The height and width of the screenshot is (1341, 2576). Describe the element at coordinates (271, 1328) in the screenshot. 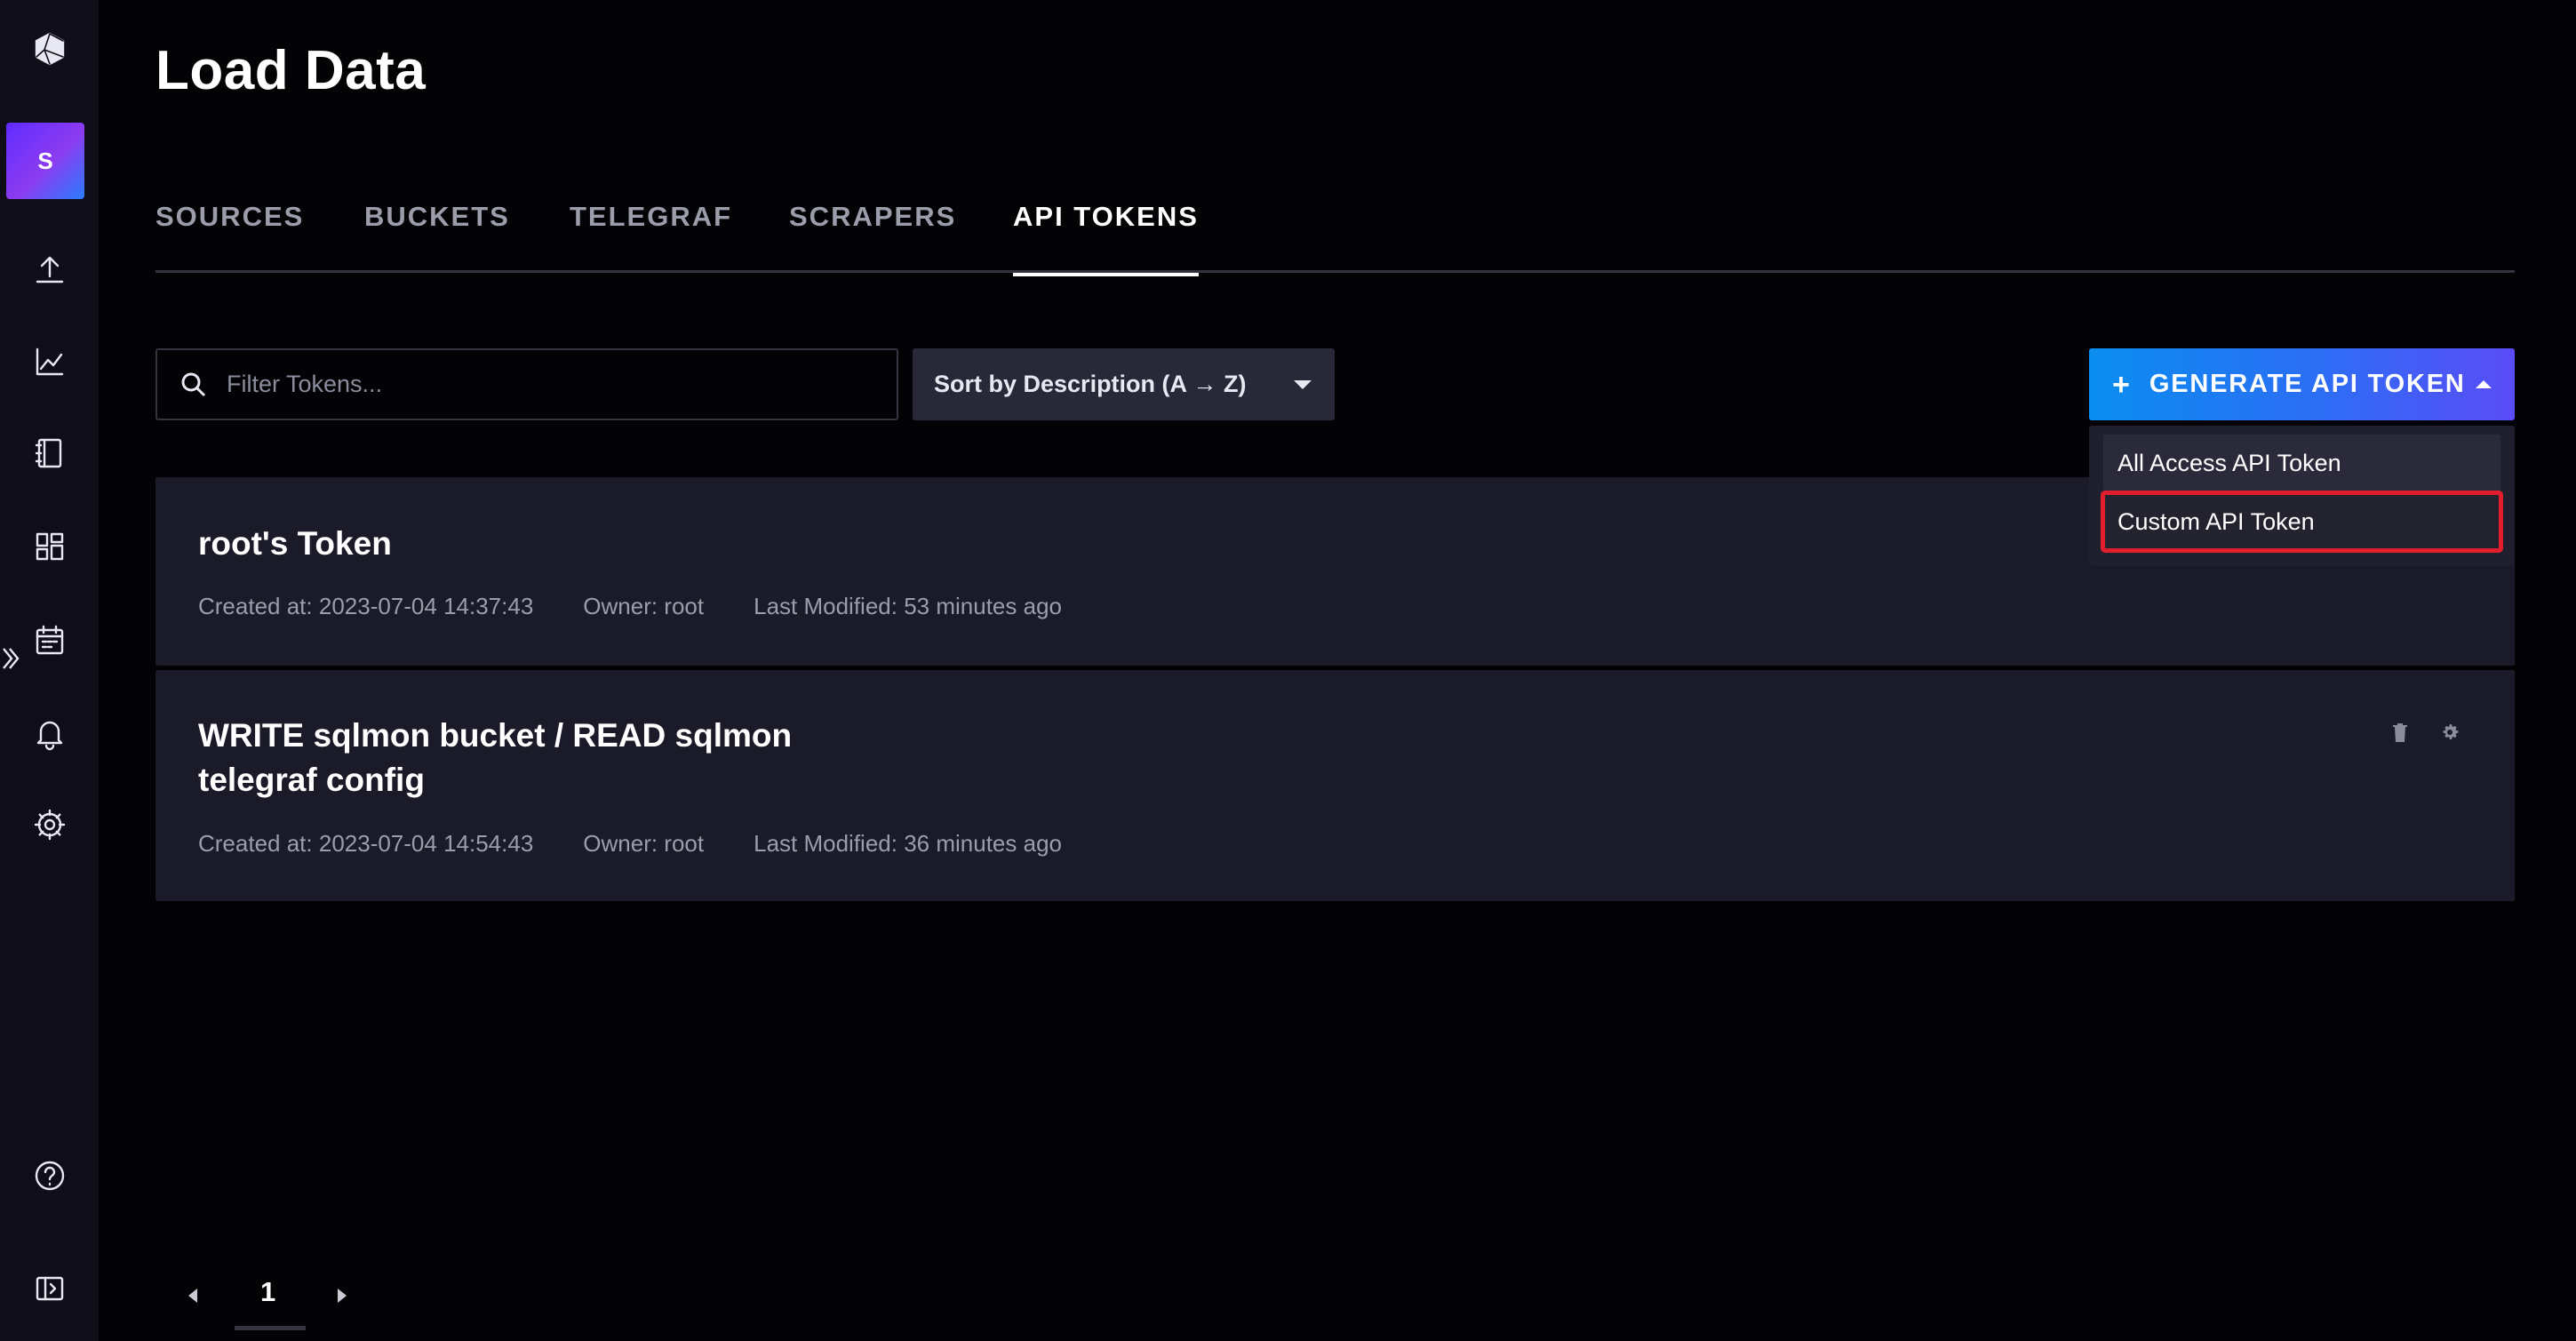

I see `page-underline` at that location.